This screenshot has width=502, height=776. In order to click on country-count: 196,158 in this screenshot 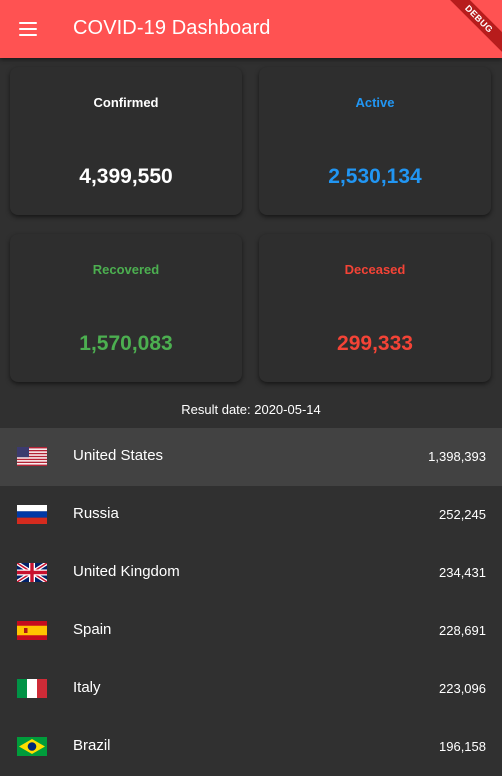, I will do `click(462, 746)`.